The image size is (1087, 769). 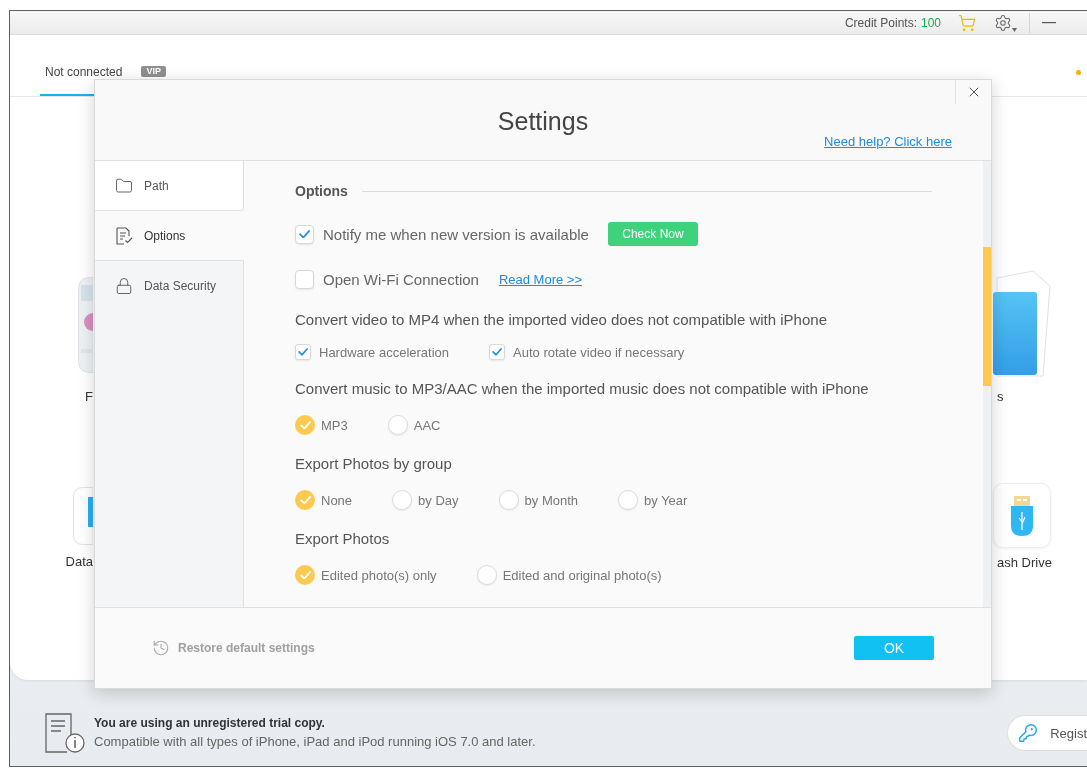 What do you see at coordinates (551, 500) in the screenshot?
I see `radio-label: by Month` at bounding box center [551, 500].